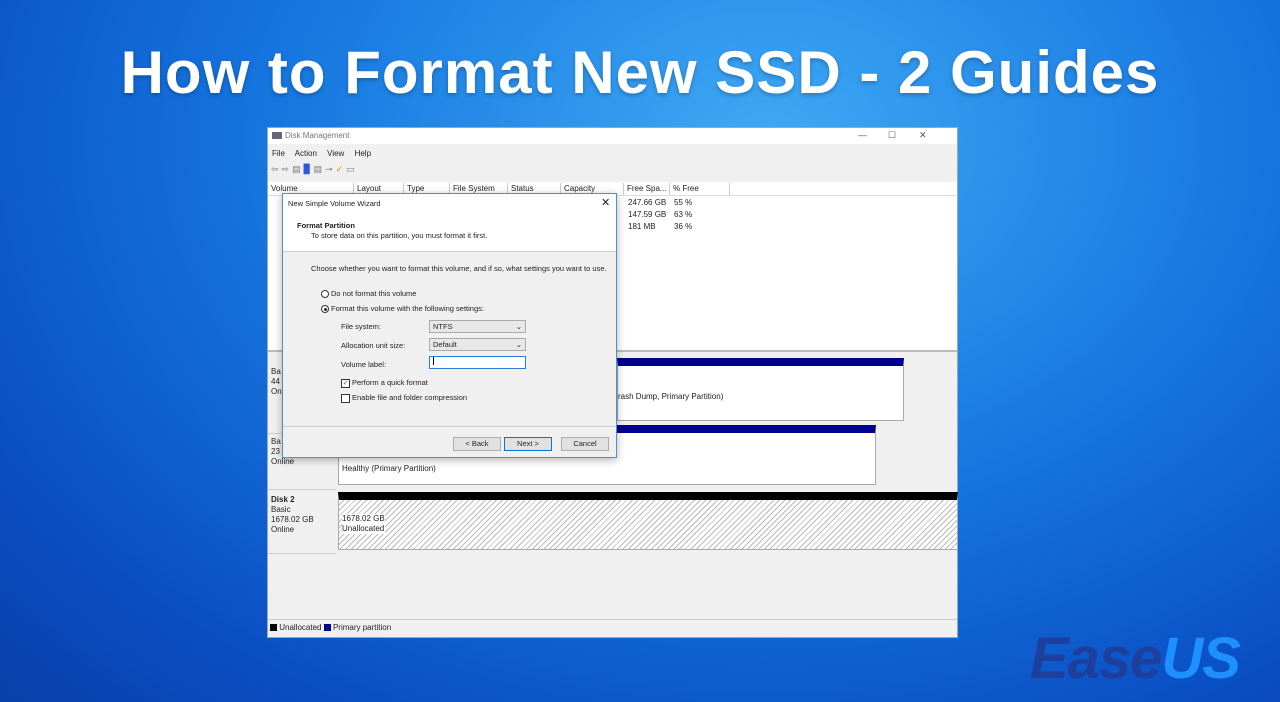 Image resolution: width=1280 pixels, height=702 pixels. Describe the element at coordinates (363, 518) in the screenshot. I see `unallocated-size: 1678.02 GB` at that location.